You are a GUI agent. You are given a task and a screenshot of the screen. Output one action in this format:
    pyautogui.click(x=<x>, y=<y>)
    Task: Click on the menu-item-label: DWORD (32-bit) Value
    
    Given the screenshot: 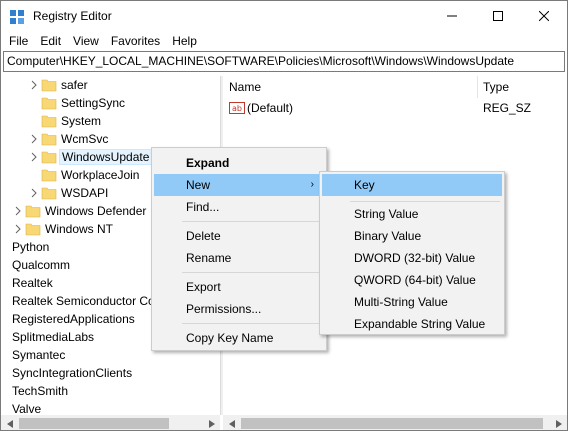 What is the action you would take?
    pyautogui.click(x=415, y=258)
    